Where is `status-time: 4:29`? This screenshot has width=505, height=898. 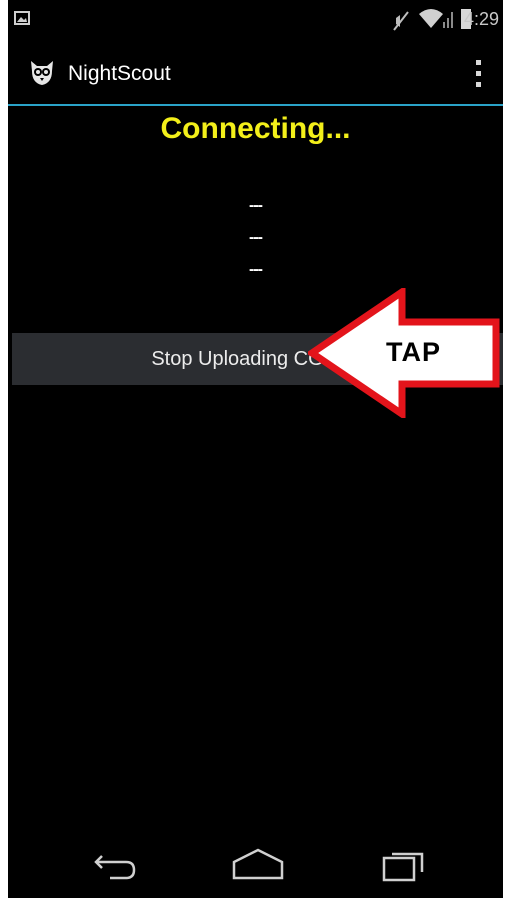 status-time: 4:29 is located at coordinates (481, 19).